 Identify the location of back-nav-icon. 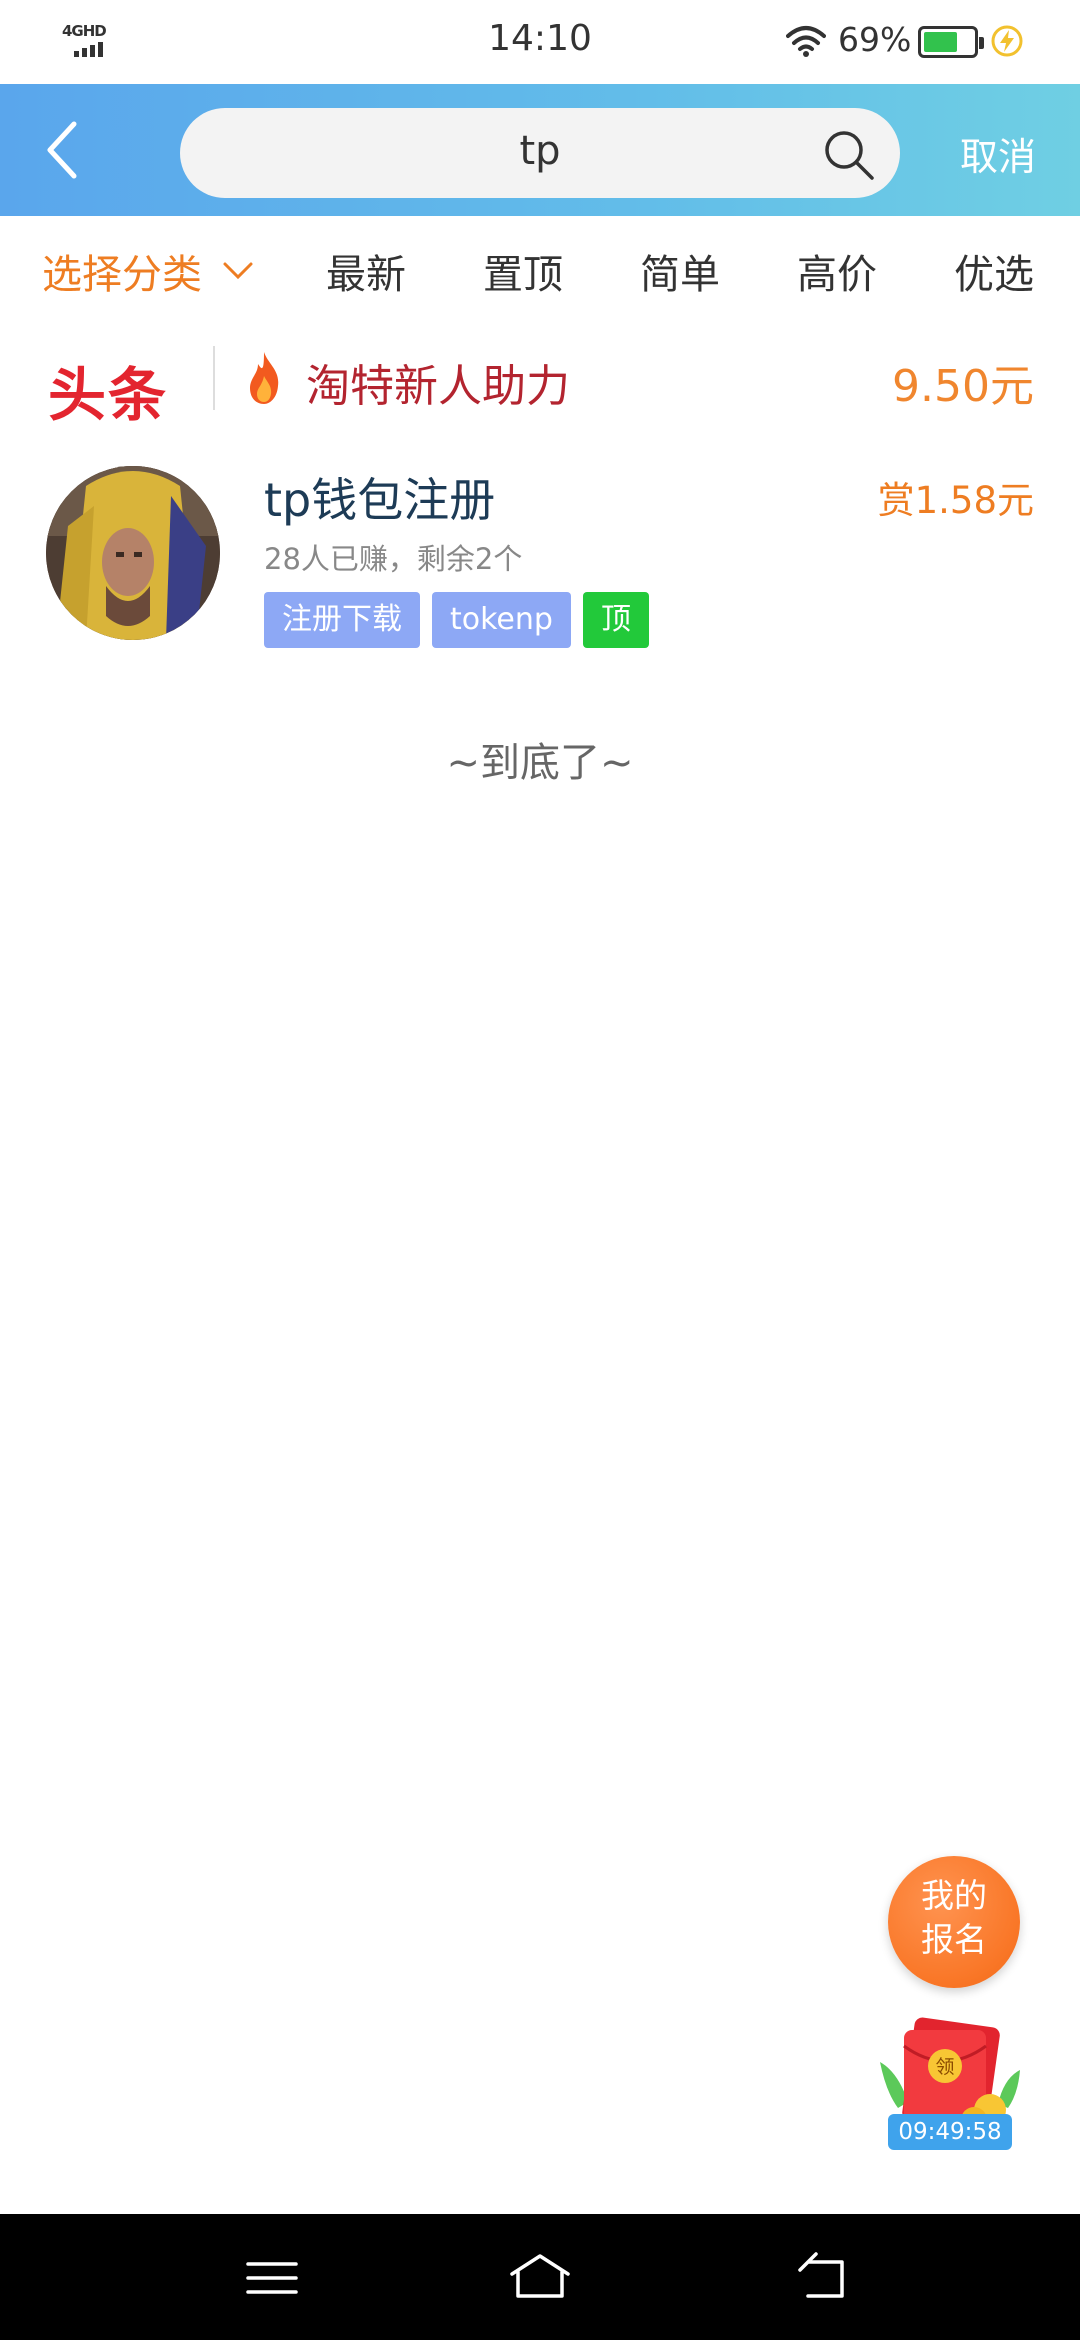
(824, 2278).